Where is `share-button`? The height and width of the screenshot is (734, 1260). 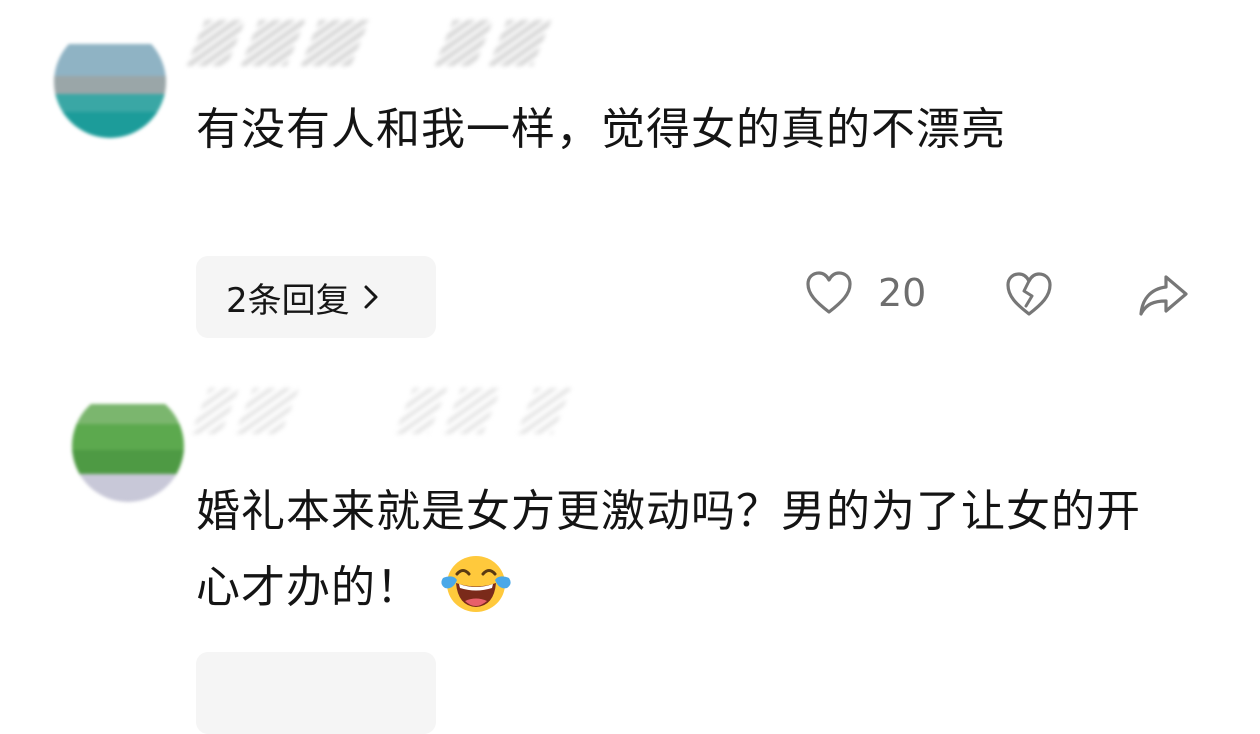 share-button is located at coordinates (1164, 295).